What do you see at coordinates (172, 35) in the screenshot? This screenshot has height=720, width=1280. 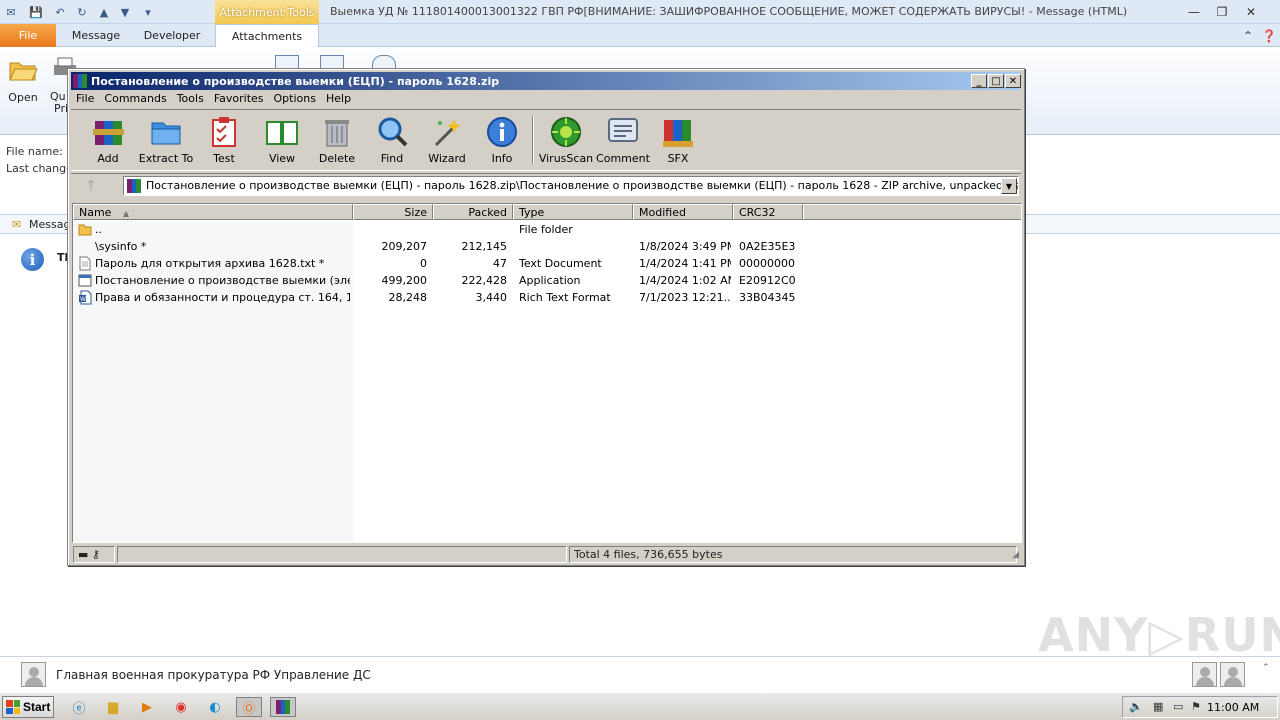 I see `tab-developer: Developer` at bounding box center [172, 35].